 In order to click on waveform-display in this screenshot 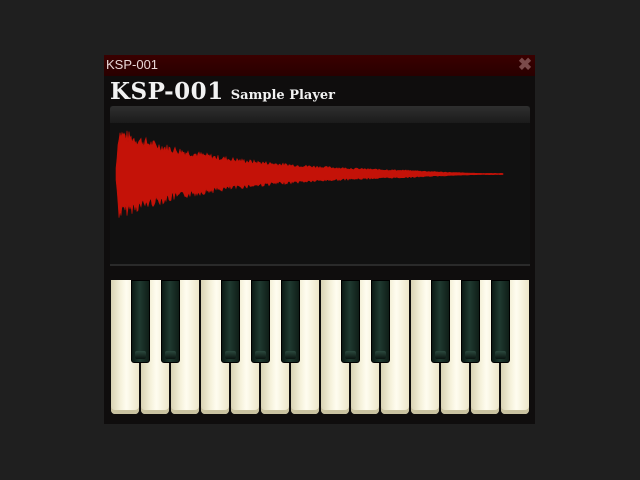, I will do `click(309, 174)`.